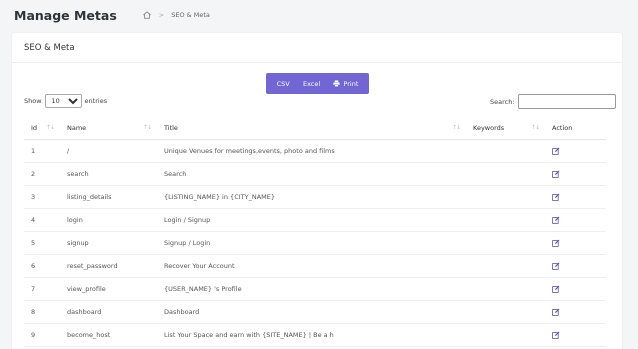  What do you see at coordinates (351, 83) in the screenshot?
I see `print-label: Print` at bounding box center [351, 83].